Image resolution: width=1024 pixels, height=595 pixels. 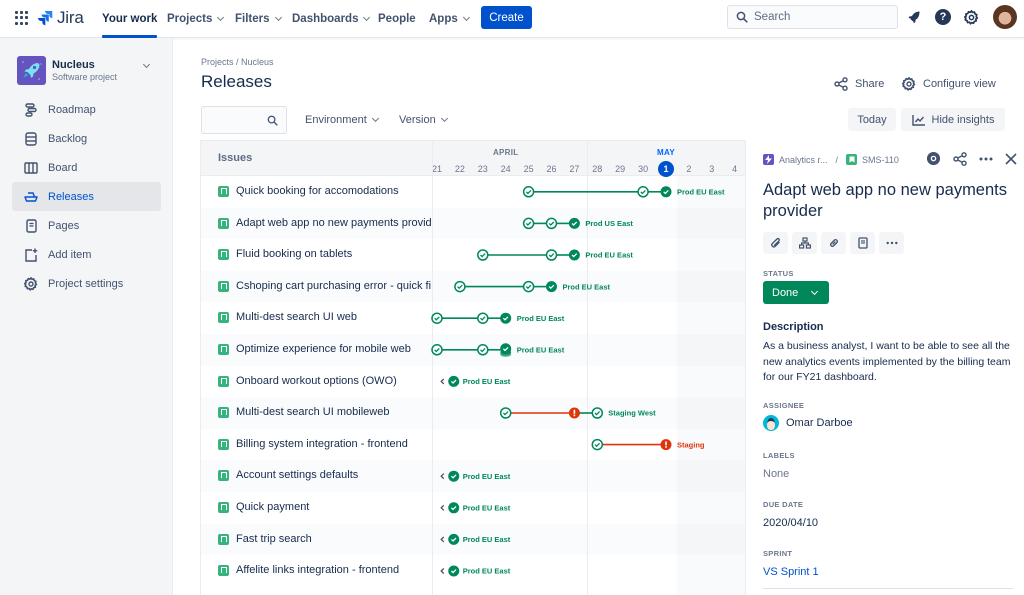 What do you see at coordinates (473, 445) in the screenshot?
I see `issue-row: Billing system integration - frontend` at bounding box center [473, 445].